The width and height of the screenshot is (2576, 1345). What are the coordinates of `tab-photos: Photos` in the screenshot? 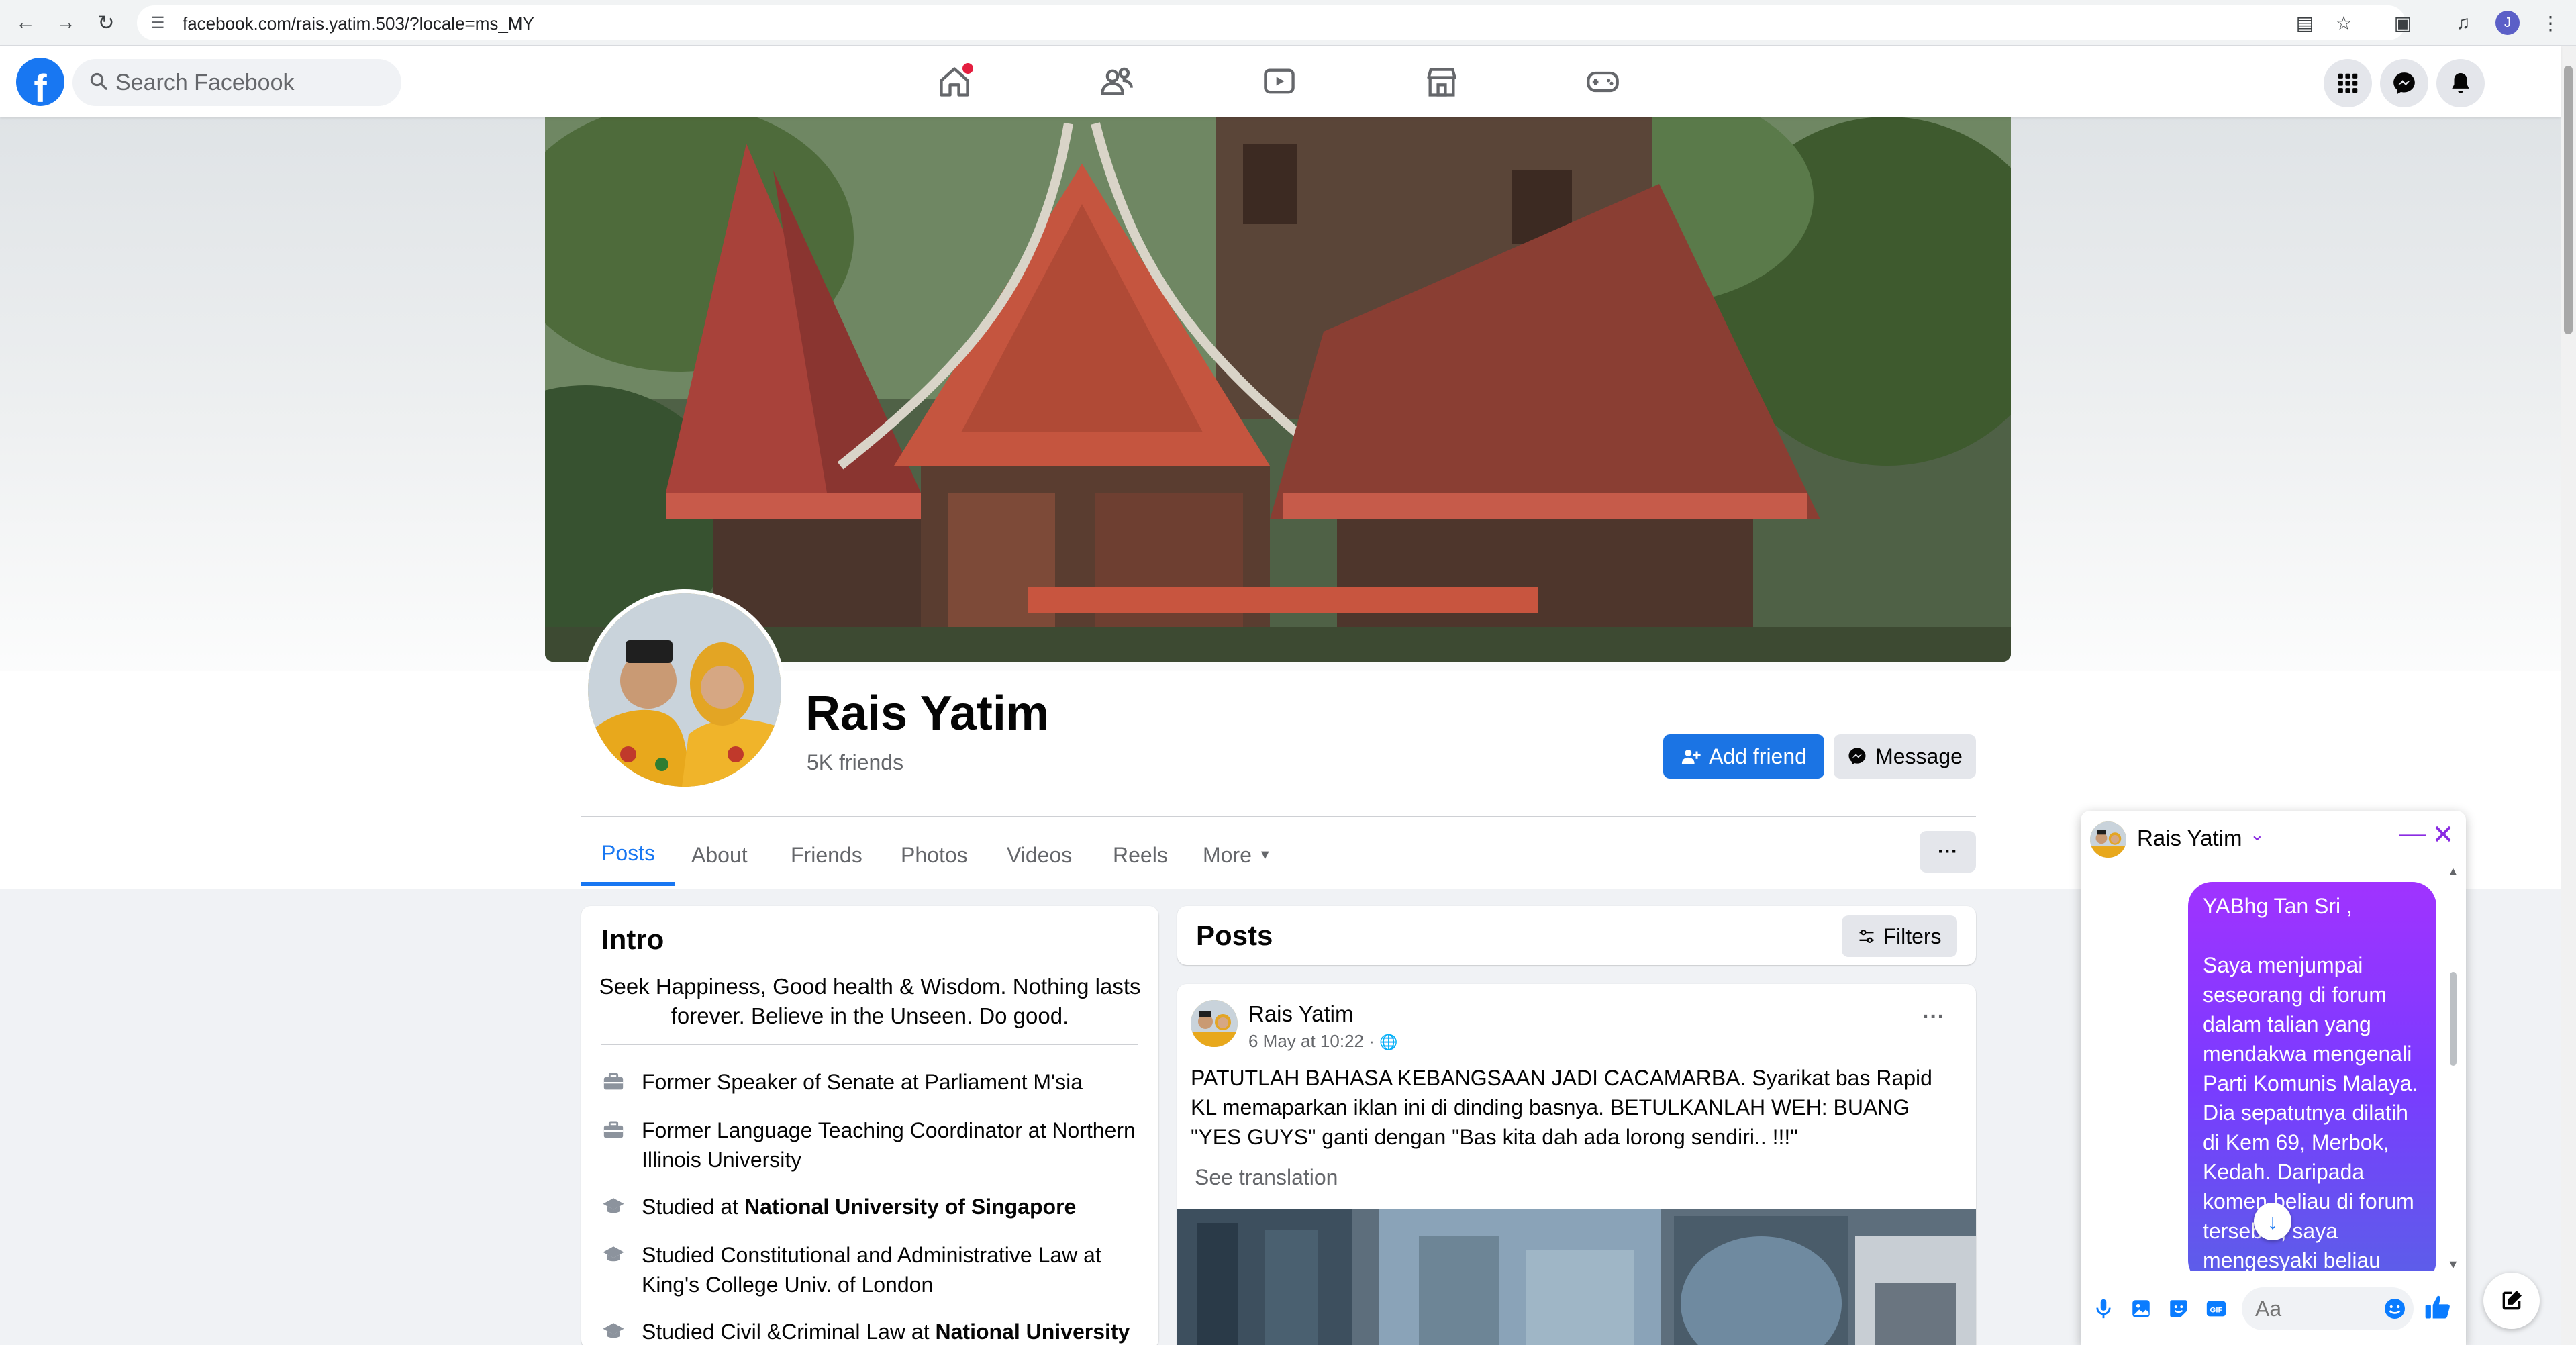 It's located at (934, 855).